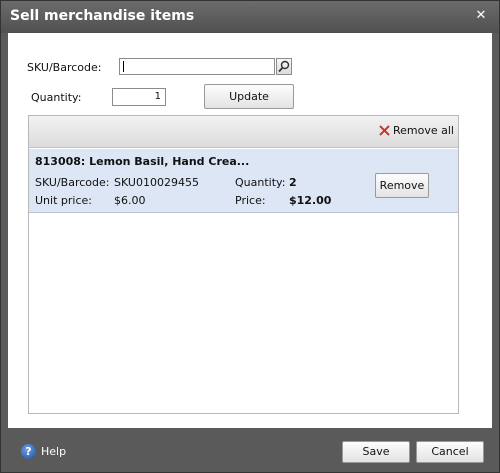  Describe the element at coordinates (310, 200) in the screenshot. I see `item-price-value: $12.00` at that location.